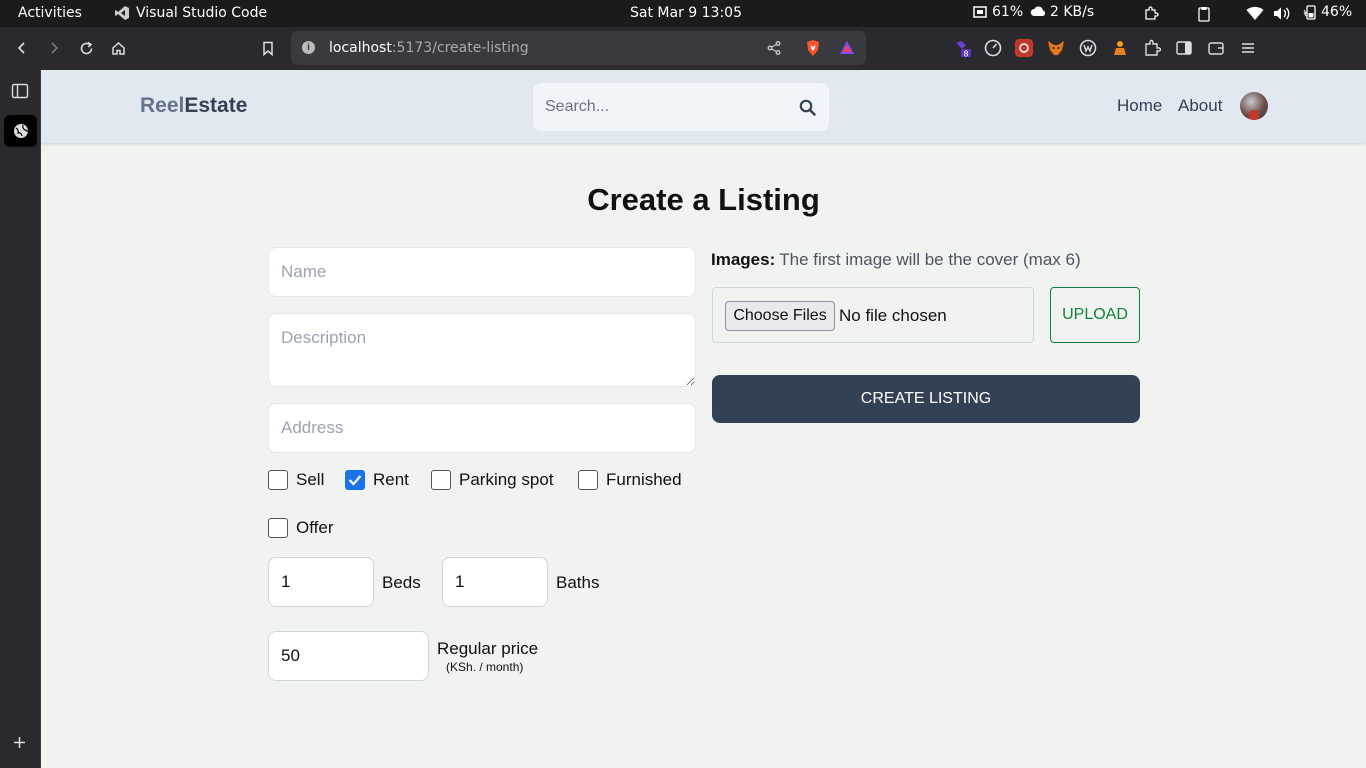 The height and width of the screenshot is (768, 1366). I want to click on reload-button, so click(86, 48).